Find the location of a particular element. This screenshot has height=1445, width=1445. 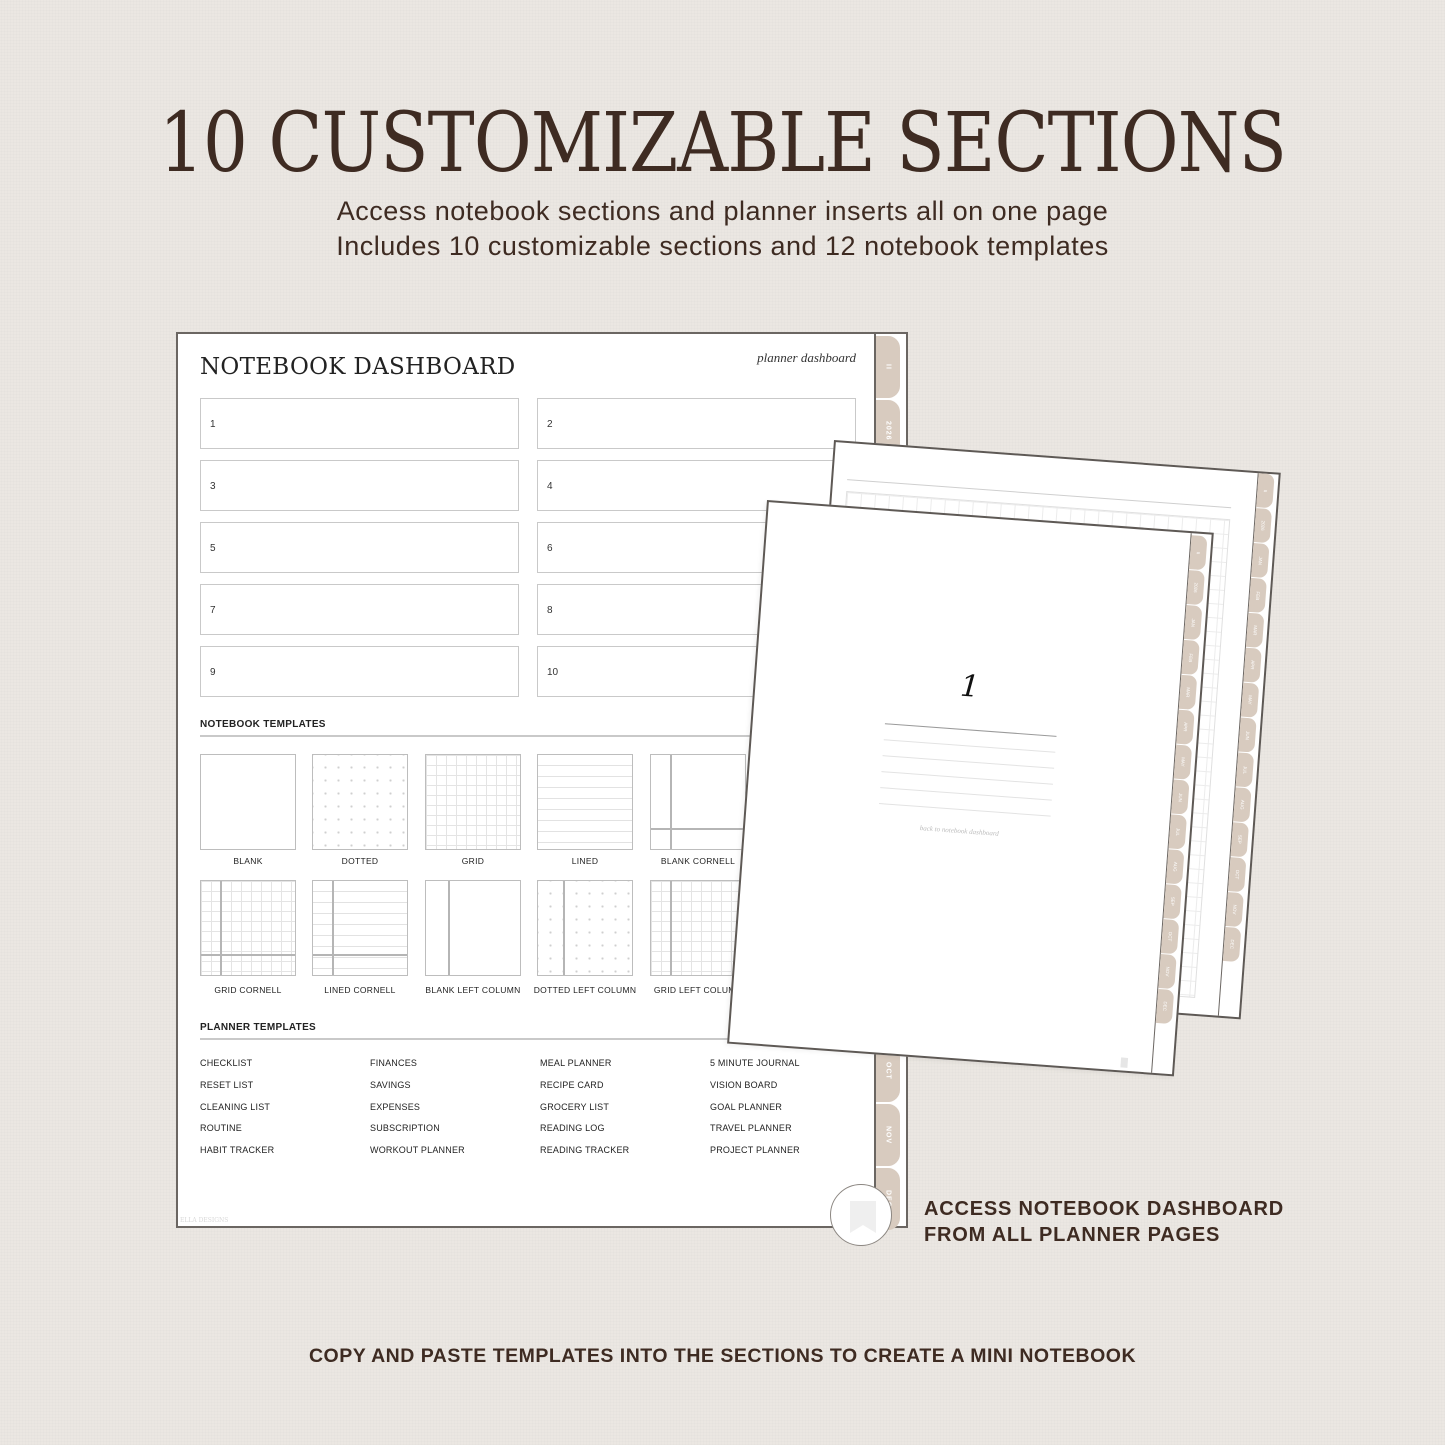

back-to-dashboard-link: back to notebook dashboard is located at coordinates (959, 830).